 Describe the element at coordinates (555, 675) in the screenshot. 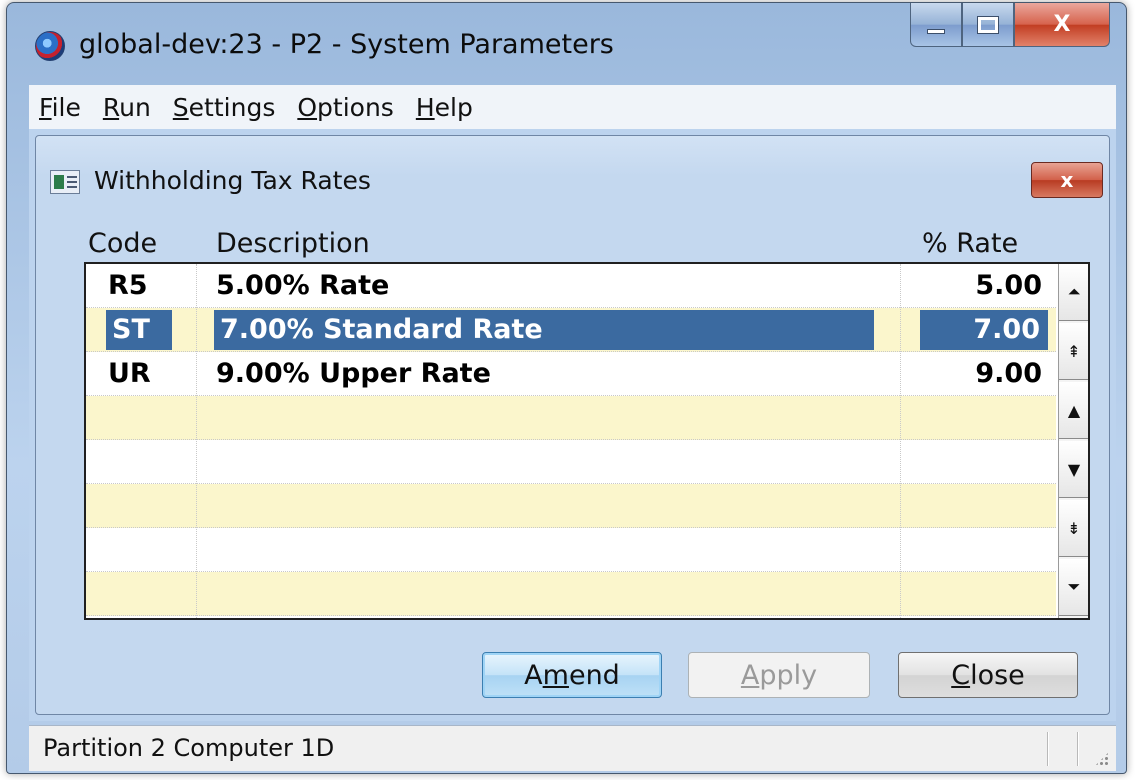

I see `amend-label-mnemonic: m` at that location.